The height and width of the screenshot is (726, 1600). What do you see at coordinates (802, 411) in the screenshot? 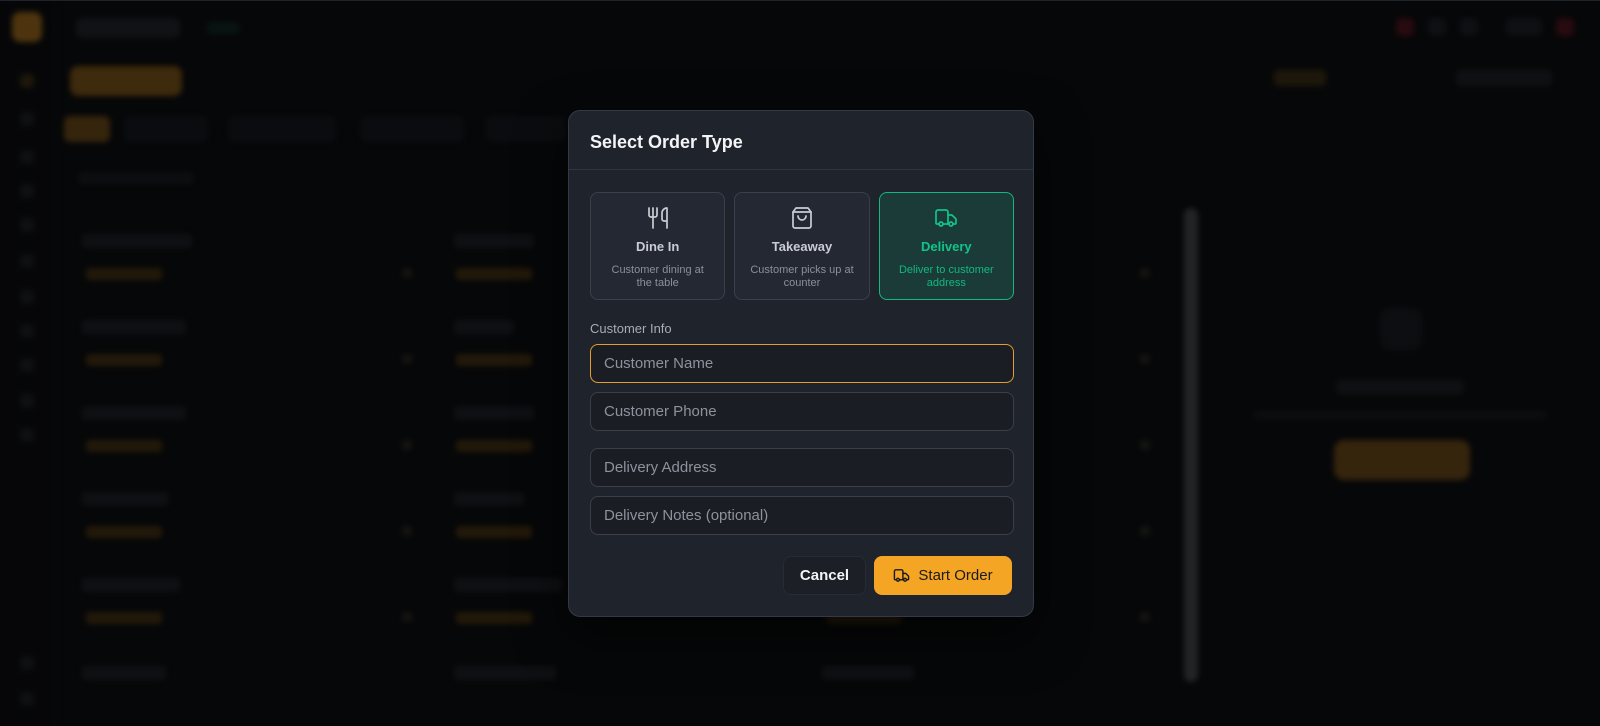
I see `customer-phone-input` at bounding box center [802, 411].